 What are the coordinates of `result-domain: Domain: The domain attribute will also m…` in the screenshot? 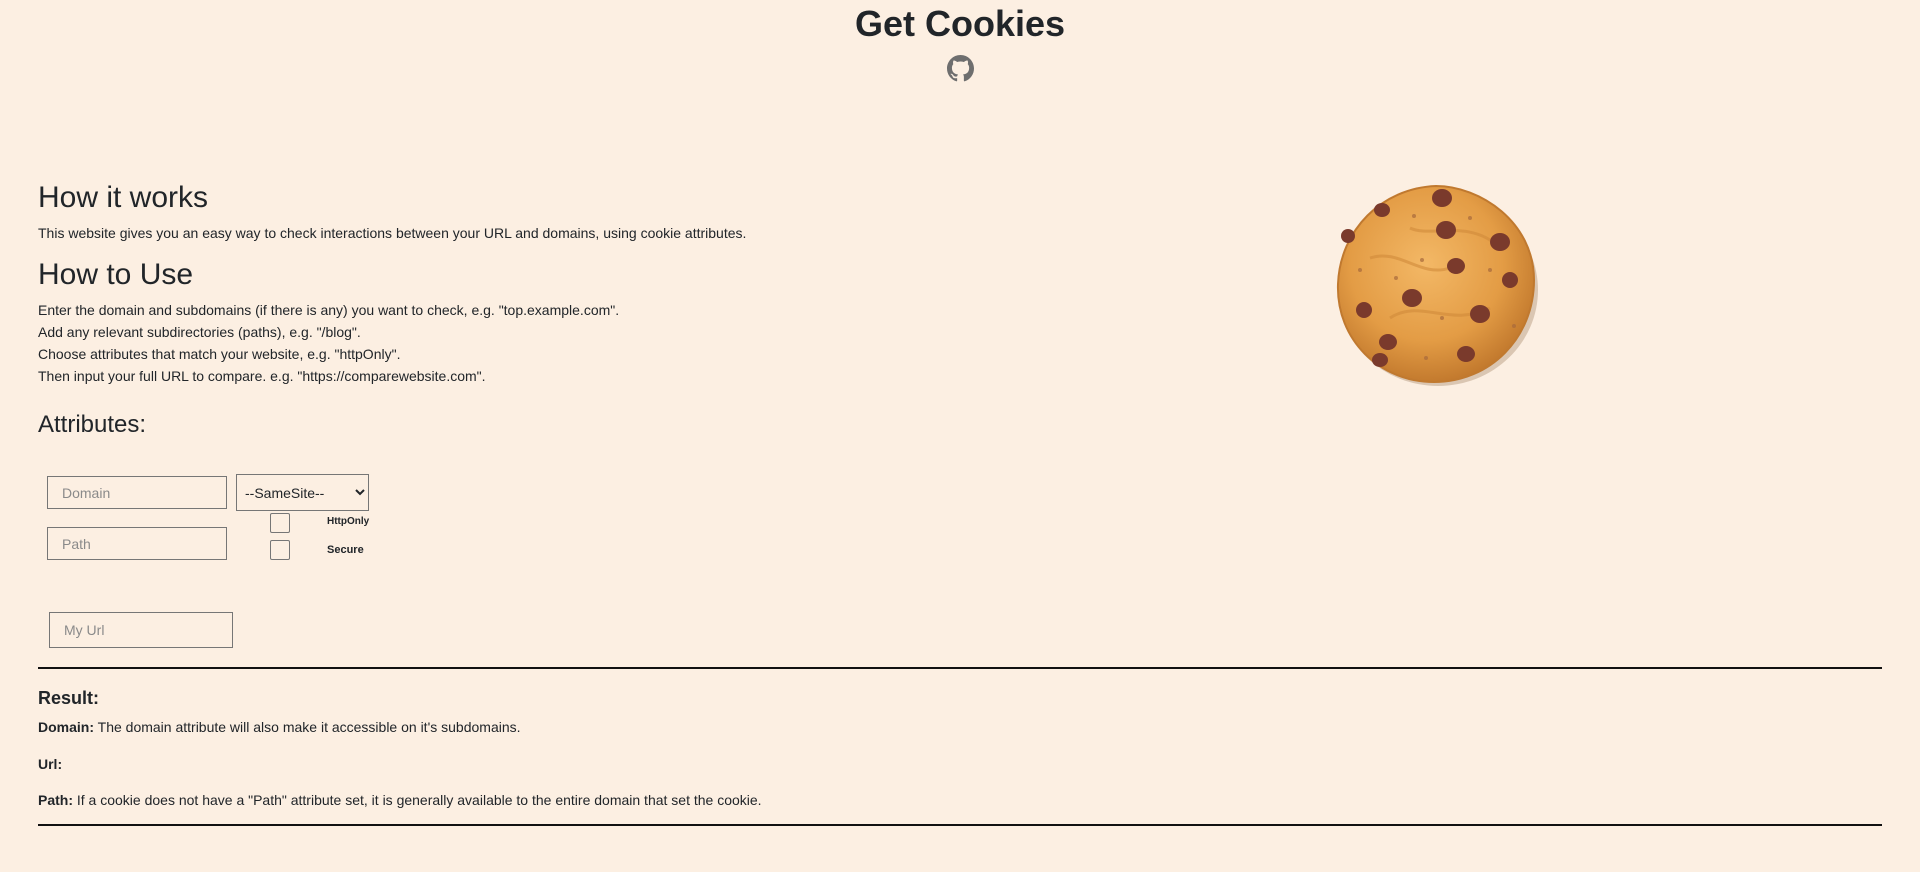 It's located at (279, 727).